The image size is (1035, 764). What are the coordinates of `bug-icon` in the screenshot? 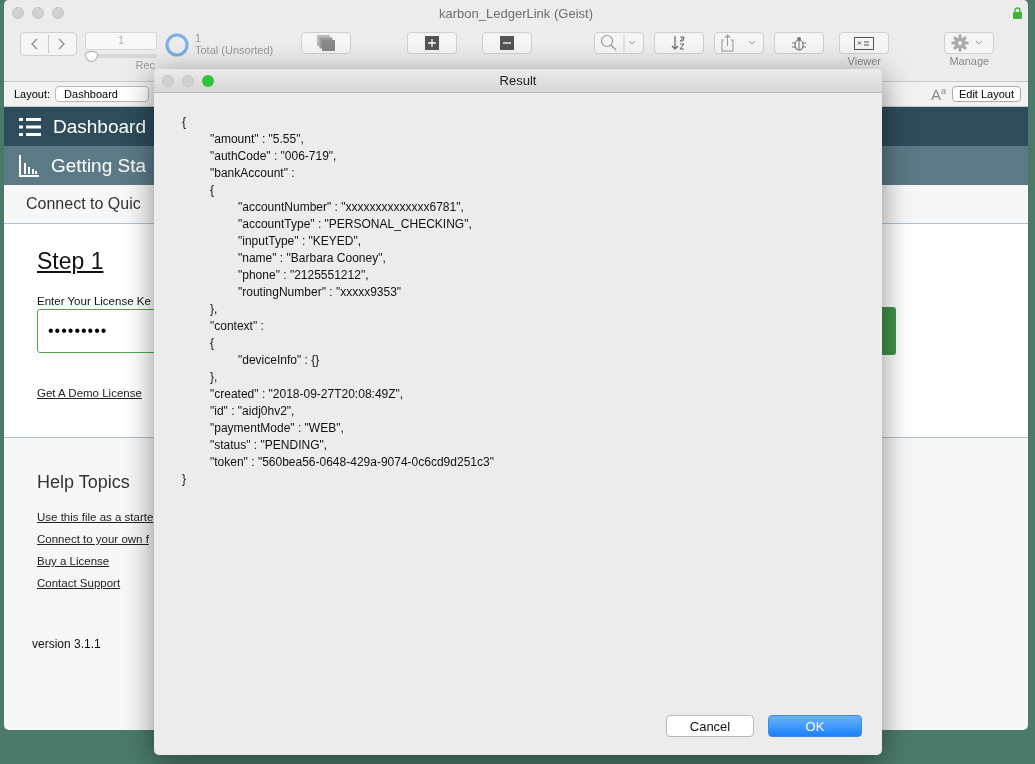 It's located at (799, 43).